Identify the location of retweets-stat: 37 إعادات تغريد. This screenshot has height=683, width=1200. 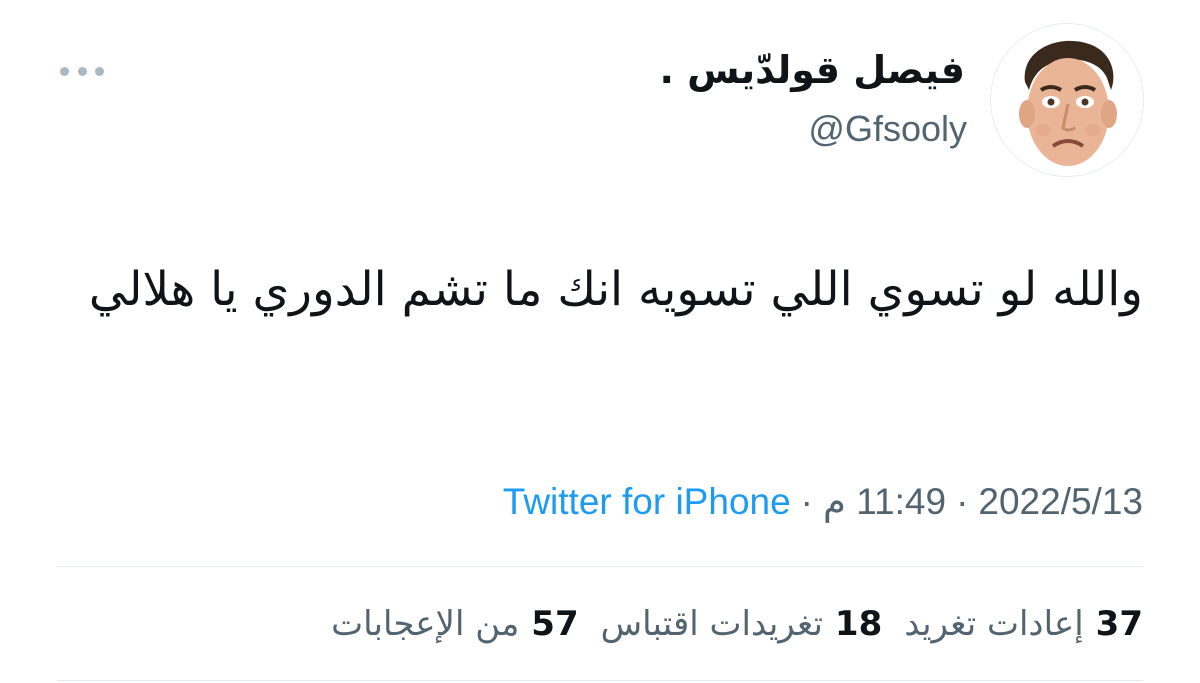
(1023, 624).